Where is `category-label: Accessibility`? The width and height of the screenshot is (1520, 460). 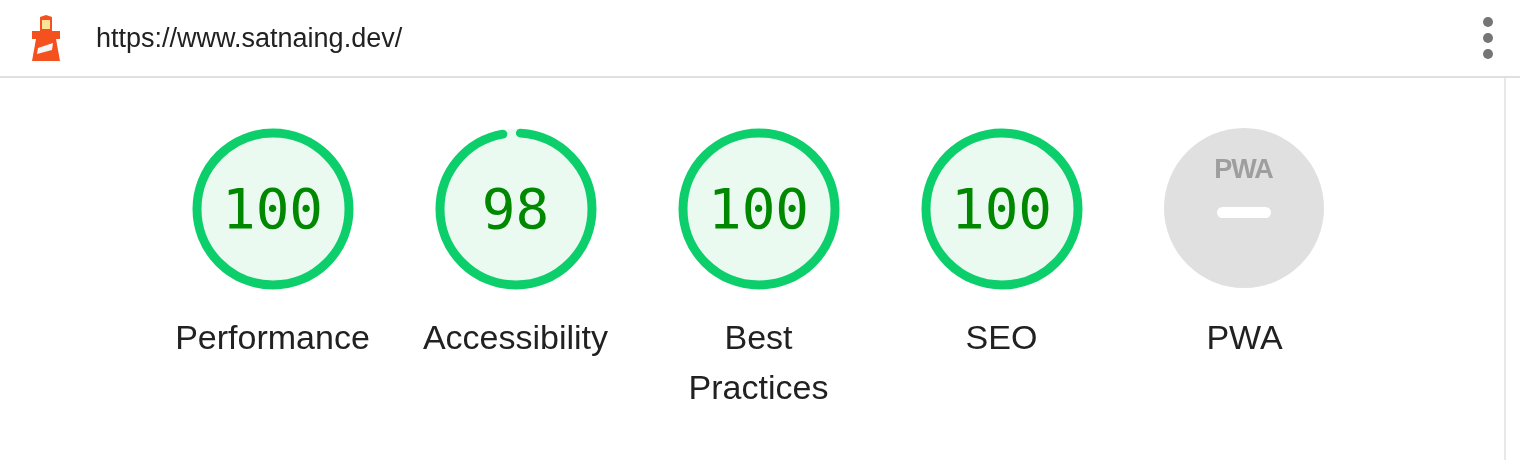 category-label: Accessibility is located at coordinates (515, 337).